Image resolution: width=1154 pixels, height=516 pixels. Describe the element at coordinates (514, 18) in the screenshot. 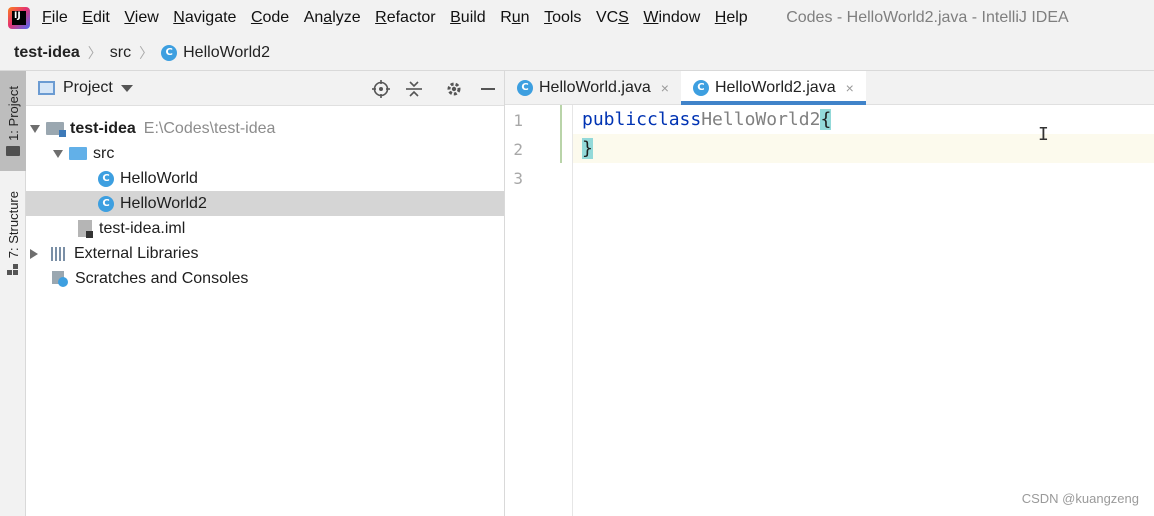

I see `menu-run: Run` at that location.